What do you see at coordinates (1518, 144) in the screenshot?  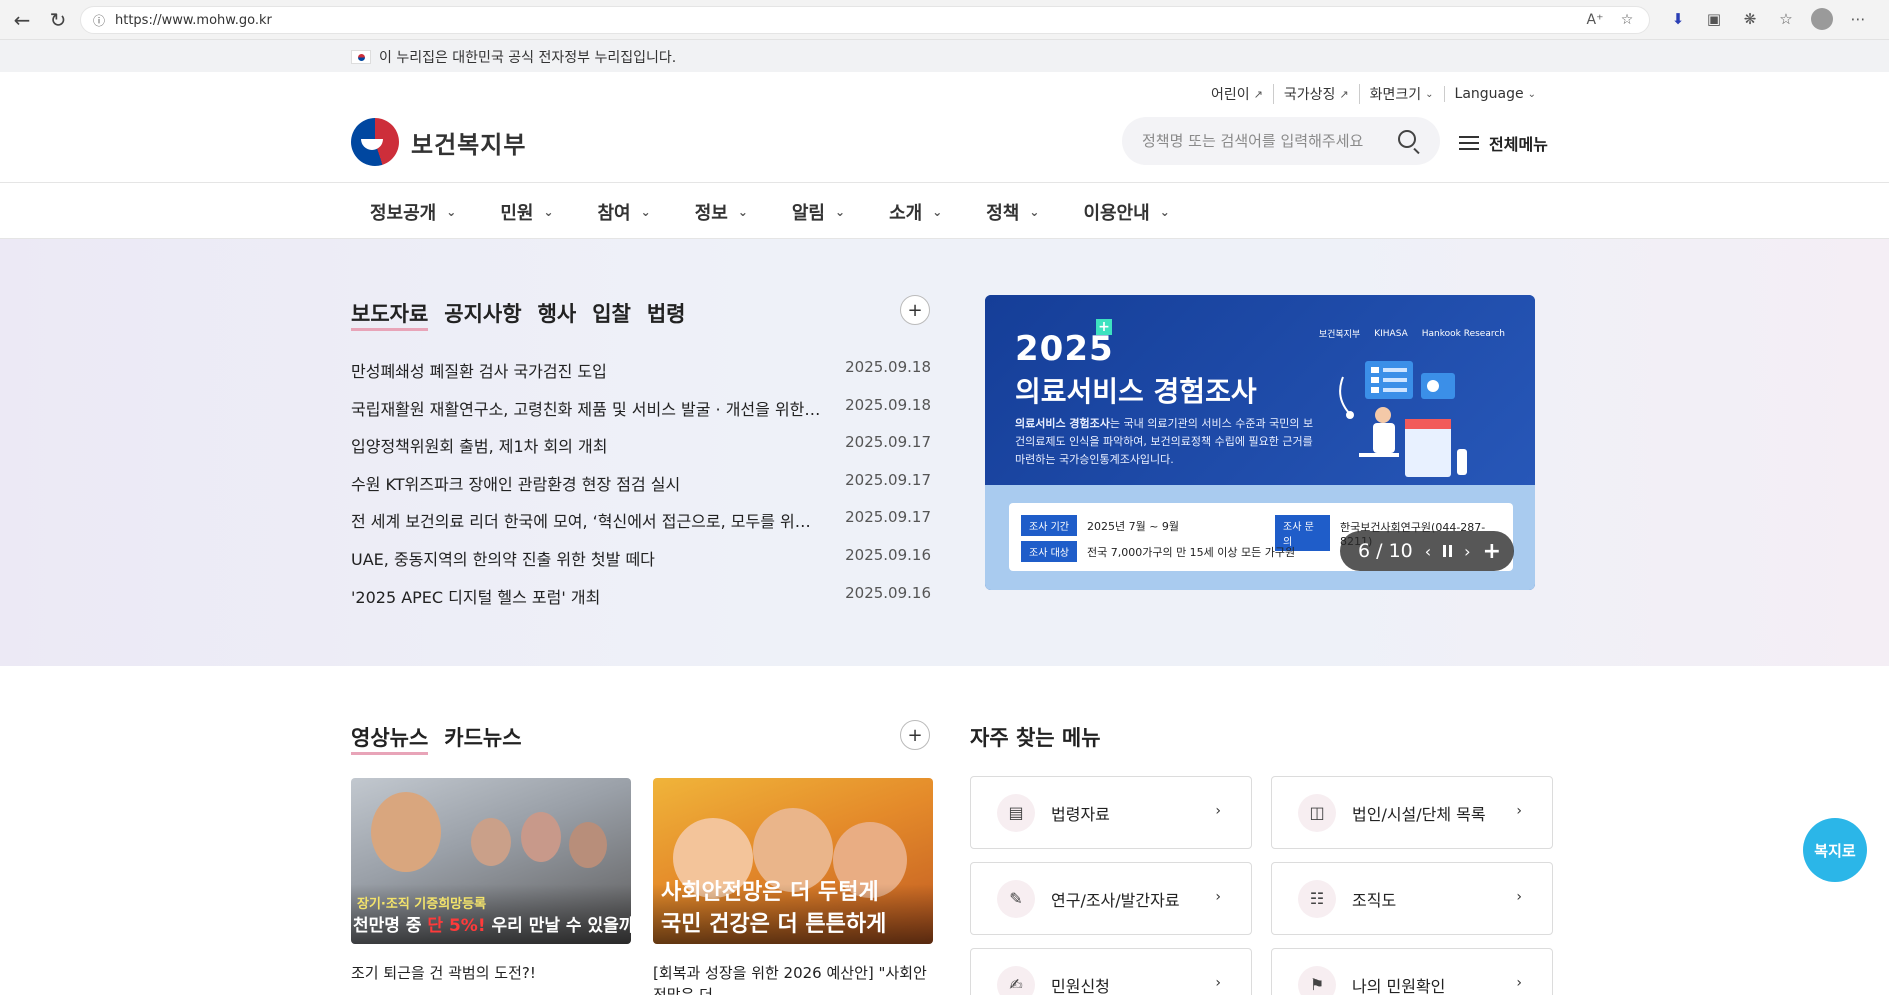 I see `all-menu-label: 전체메뉴` at bounding box center [1518, 144].